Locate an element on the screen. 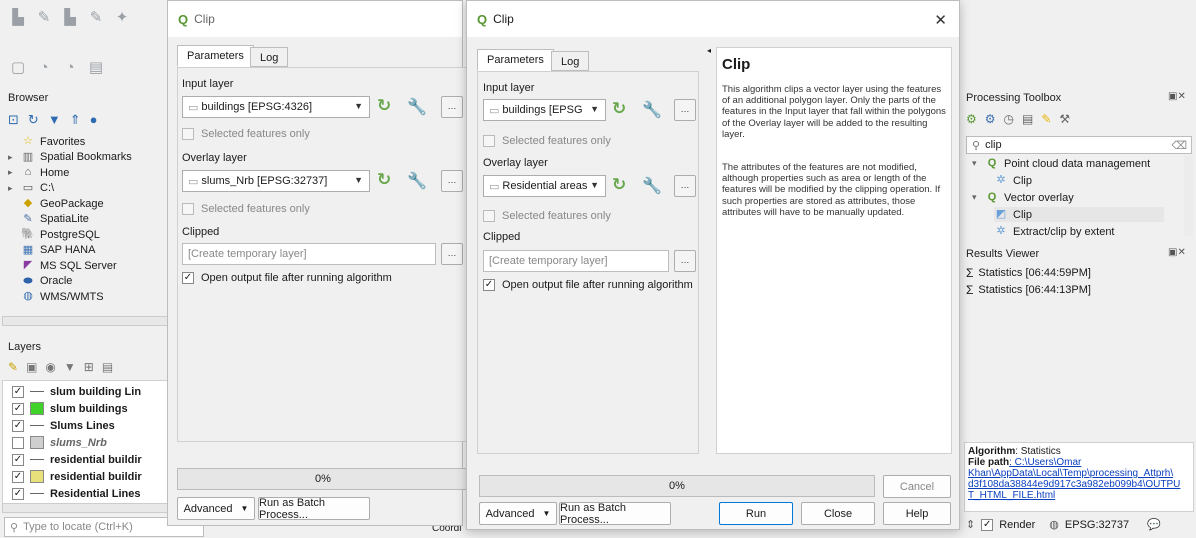 This screenshot has height=538, width=1196. options-wrench-icon: ⚒ is located at coordinates (1064, 119).